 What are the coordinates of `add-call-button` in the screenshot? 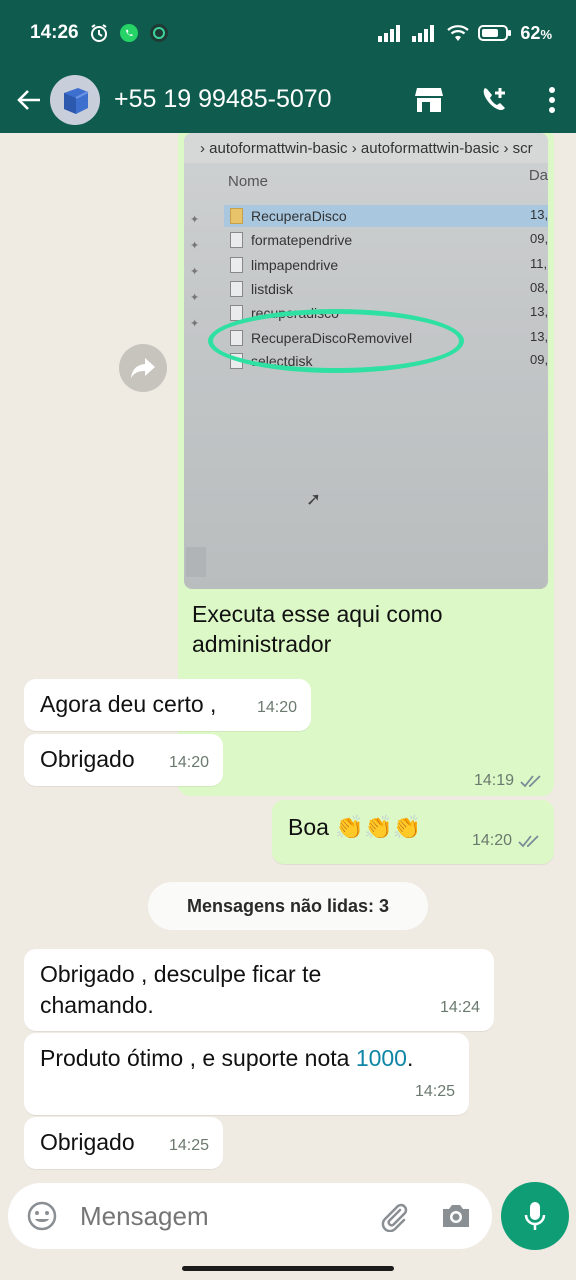 It's located at (495, 100).